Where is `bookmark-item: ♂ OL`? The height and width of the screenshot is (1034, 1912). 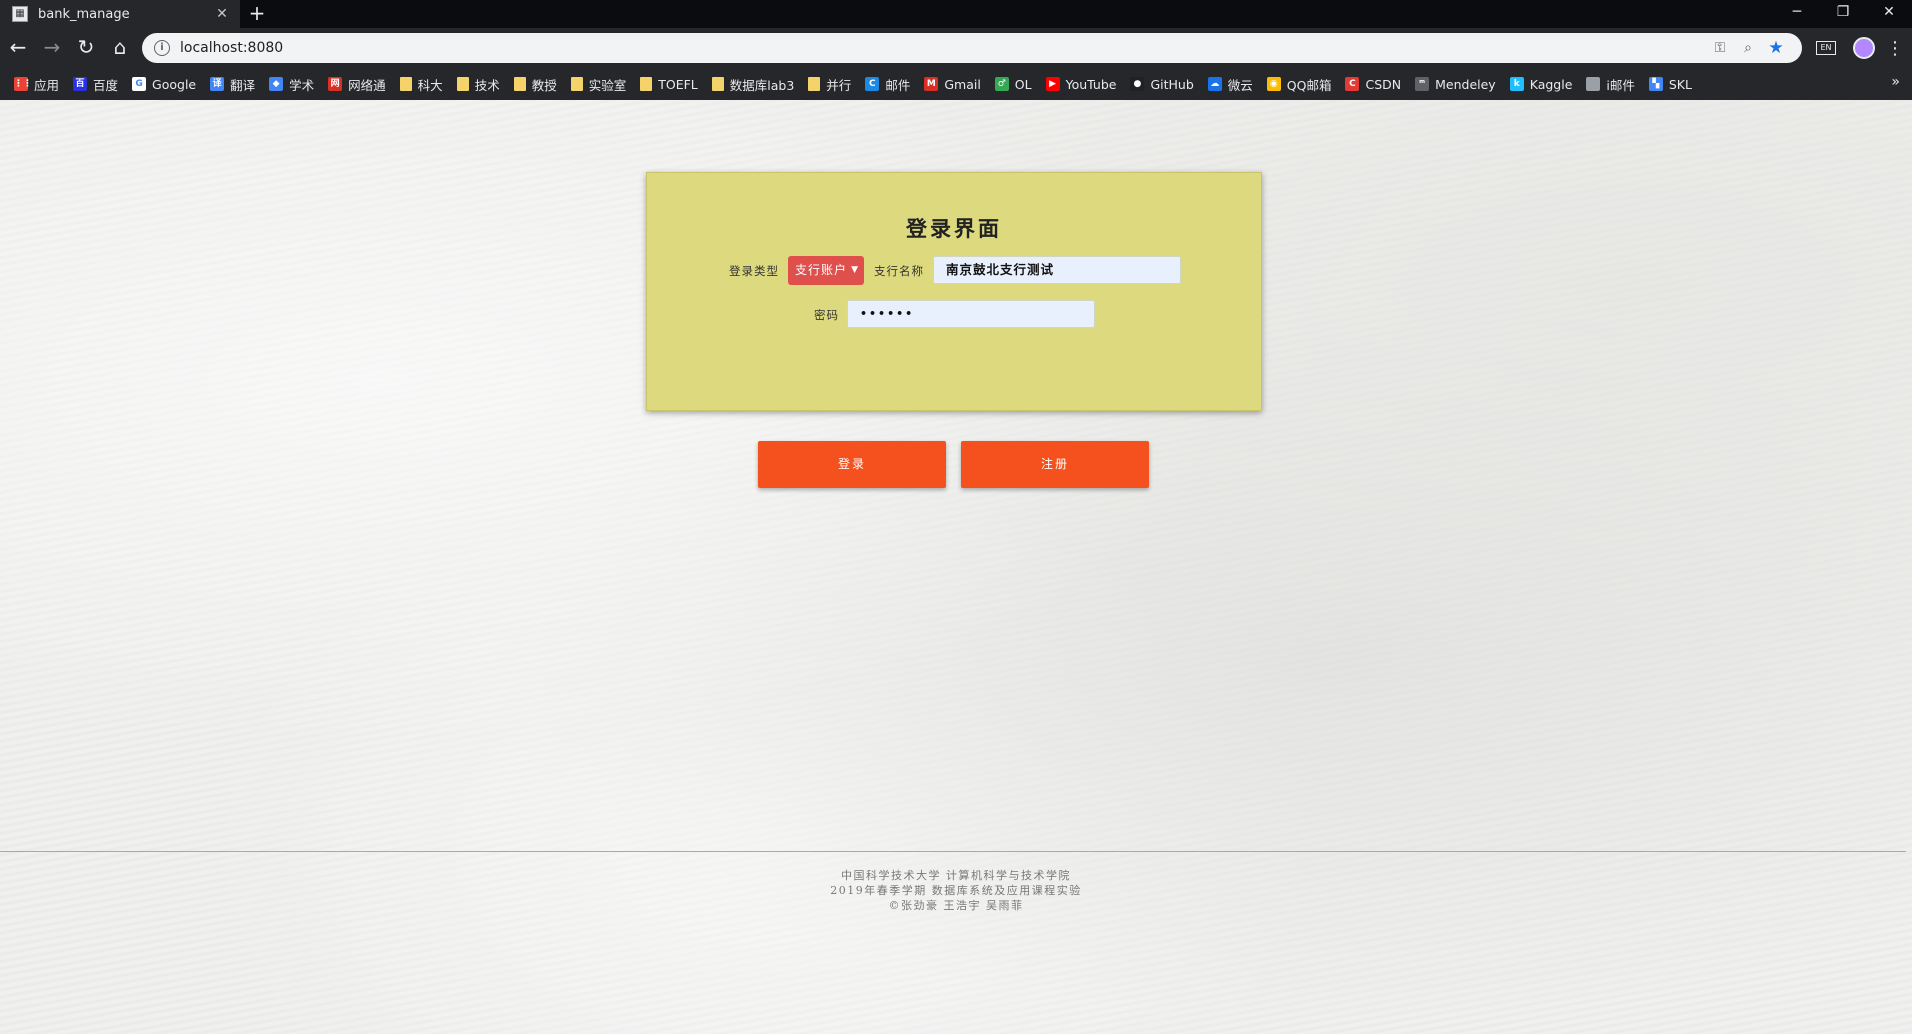 bookmark-item: ♂ OL is located at coordinates (1014, 84).